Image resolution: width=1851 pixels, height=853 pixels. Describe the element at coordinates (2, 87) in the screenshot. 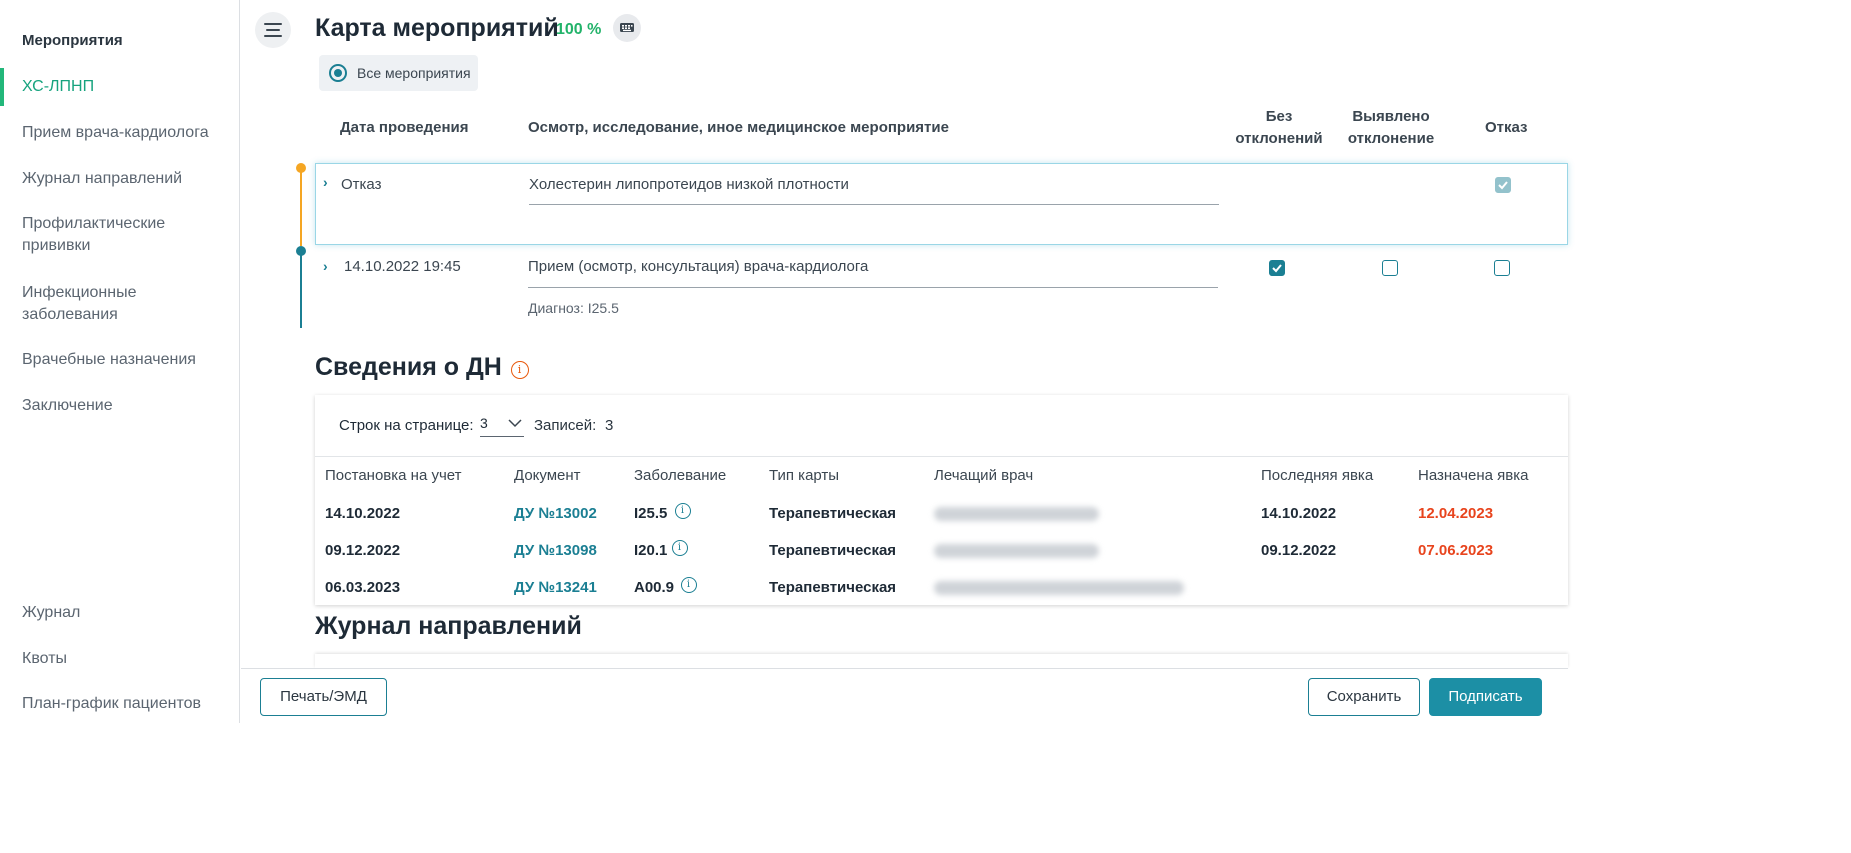

I see `sidebar-active-indicator` at that location.